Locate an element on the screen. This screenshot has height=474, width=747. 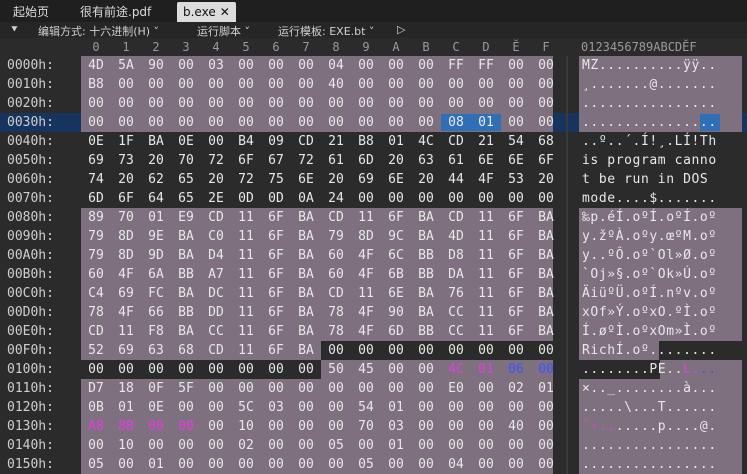
hex-byte: 60 is located at coordinates (96, 274).